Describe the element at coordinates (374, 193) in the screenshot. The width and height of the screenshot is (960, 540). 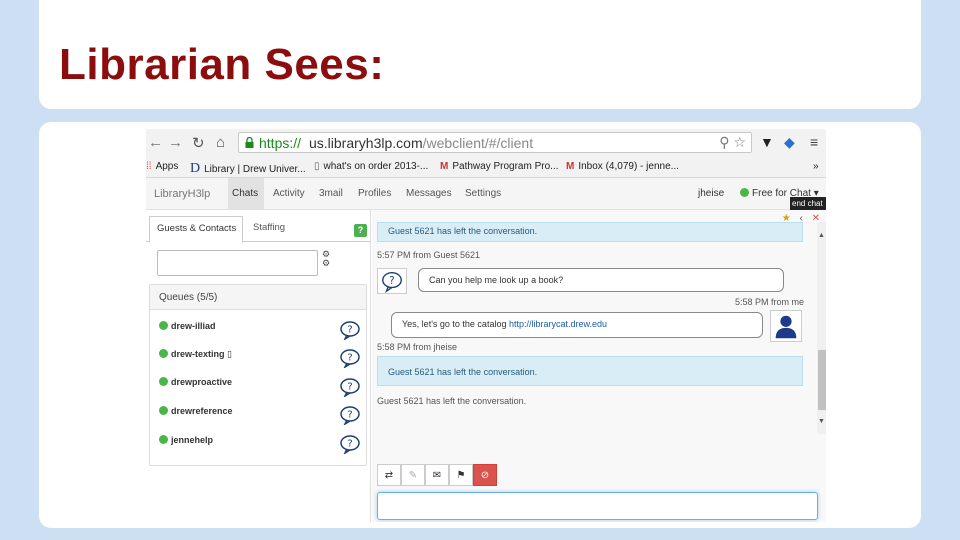
I see `nav-profiles: Profiles` at that location.